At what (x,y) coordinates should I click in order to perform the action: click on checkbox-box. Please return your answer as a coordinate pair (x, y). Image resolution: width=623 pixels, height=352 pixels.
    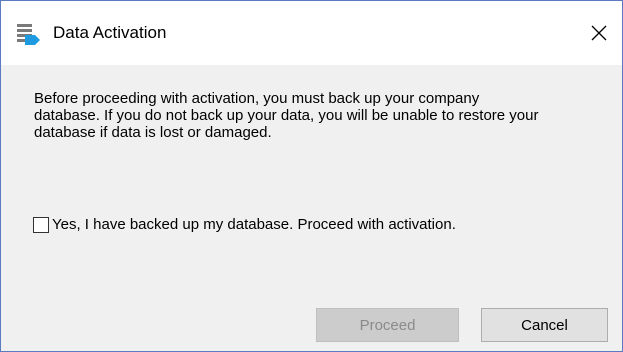
    Looking at the image, I should click on (41, 225).